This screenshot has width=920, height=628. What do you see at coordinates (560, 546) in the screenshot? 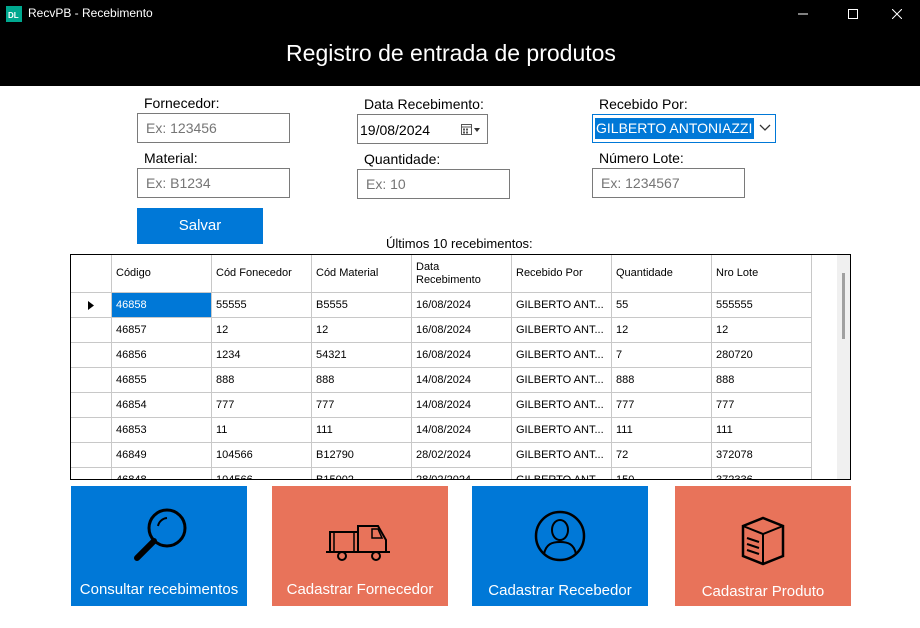
I see `cadastrar-recebedor-button: Cadastrar Recebedor` at bounding box center [560, 546].